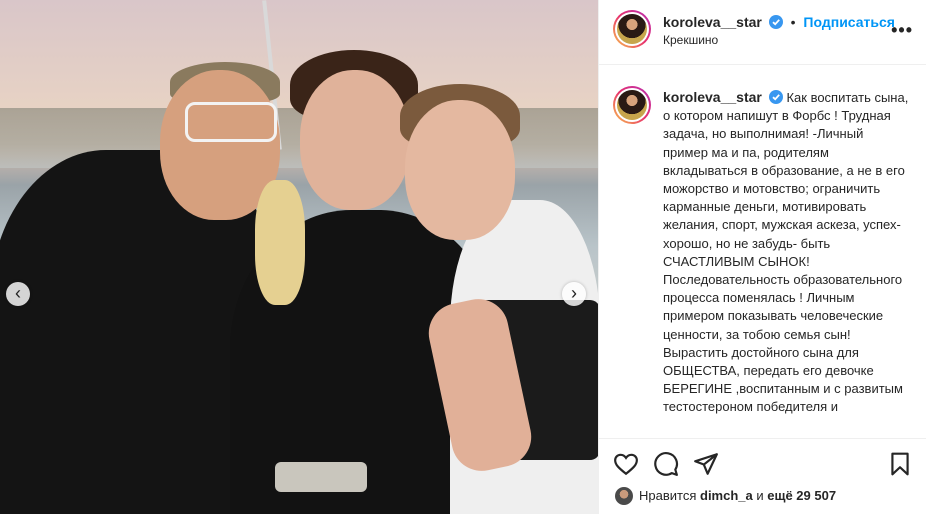 Image resolution: width=926 pixels, height=515 pixels. What do you see at coordinates (668, 495) in the screenshot?
I see `likes-prefix: Нравится` at bounding box center [668, 495].